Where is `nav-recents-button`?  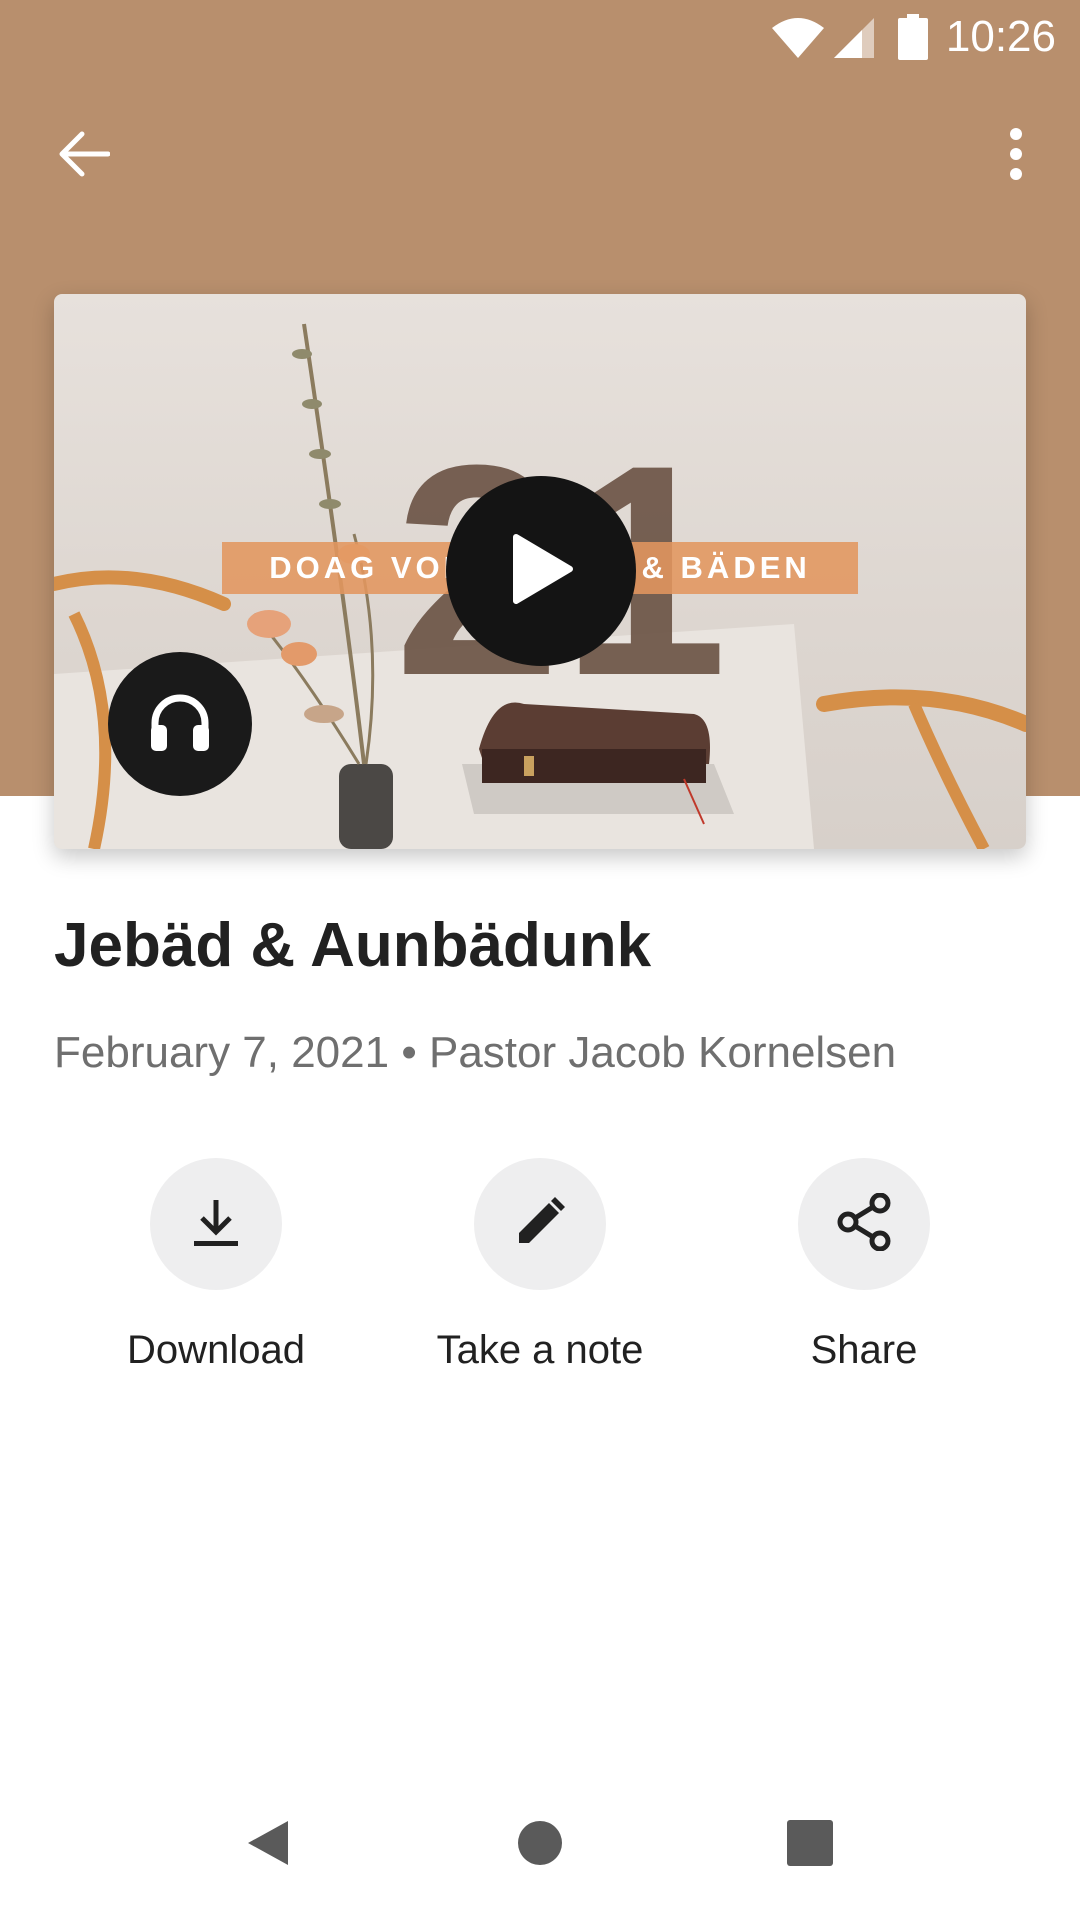 nav-recents-button is located at coordinates (810, 1845).